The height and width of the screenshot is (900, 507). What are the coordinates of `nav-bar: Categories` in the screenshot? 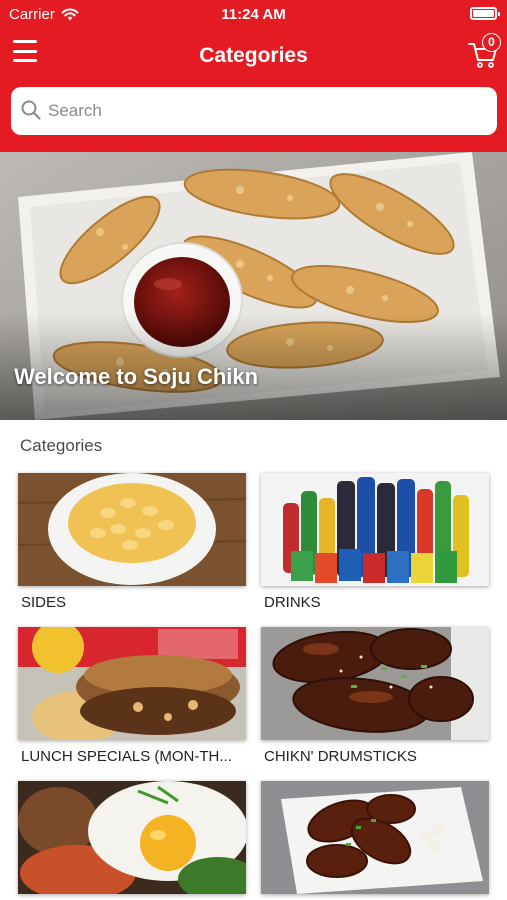 It's located at (253, 56).